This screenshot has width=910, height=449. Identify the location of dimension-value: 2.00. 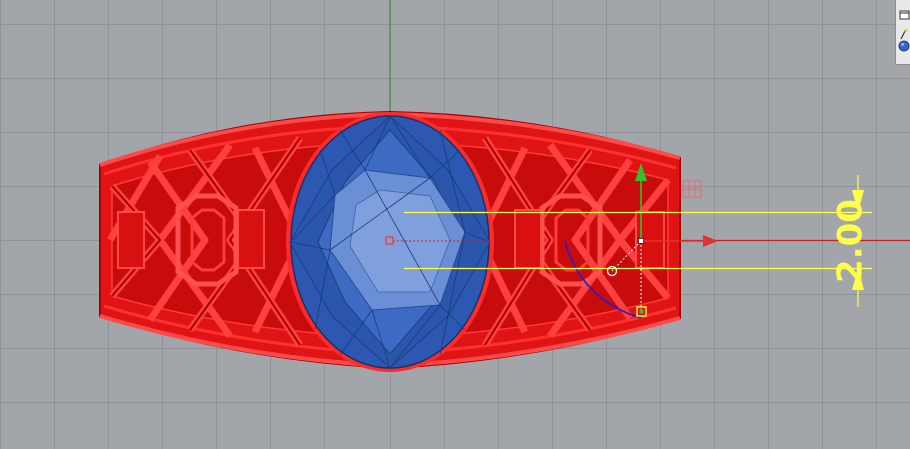
(851, 241).